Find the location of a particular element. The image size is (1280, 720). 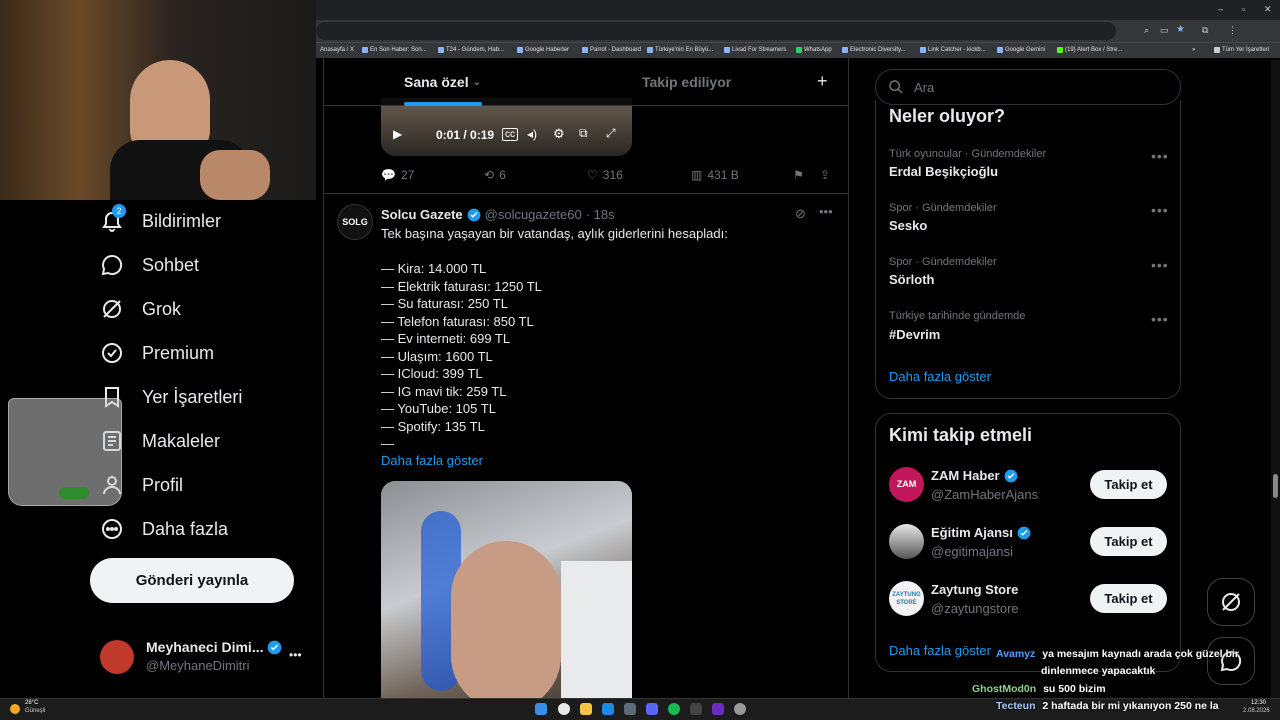

pip-icon: ⧉ is located at coordinates (583, 133).